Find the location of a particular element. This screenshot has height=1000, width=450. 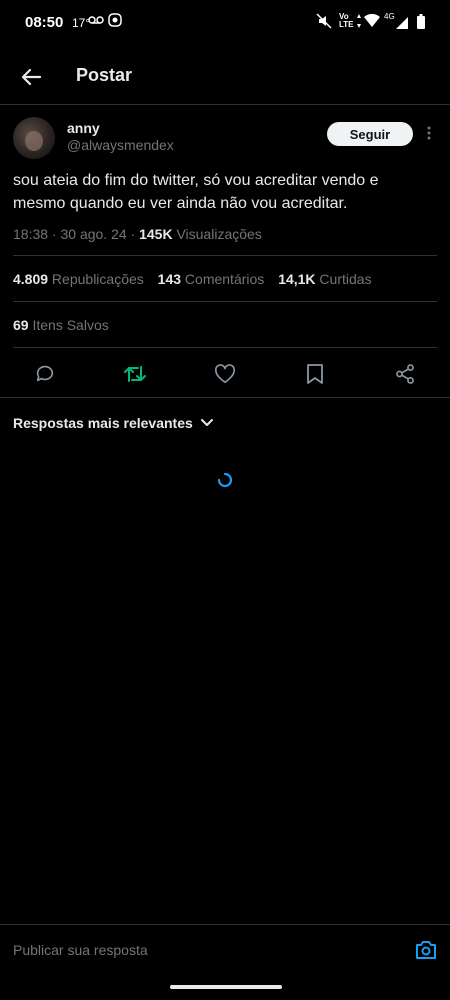

chevron-down-icon is located at coordinates (206, 422).